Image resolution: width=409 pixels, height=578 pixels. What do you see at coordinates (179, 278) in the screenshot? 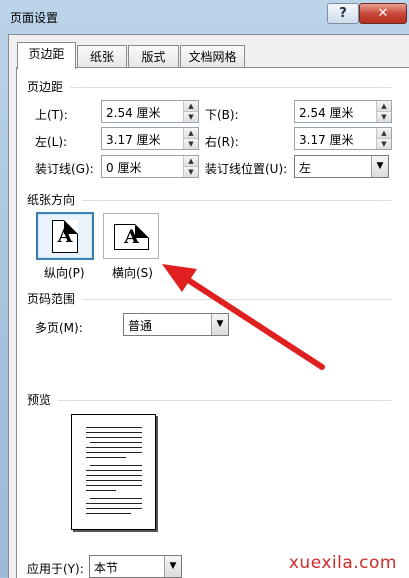
I see `arrow-head` at bounding box center [179, 278].